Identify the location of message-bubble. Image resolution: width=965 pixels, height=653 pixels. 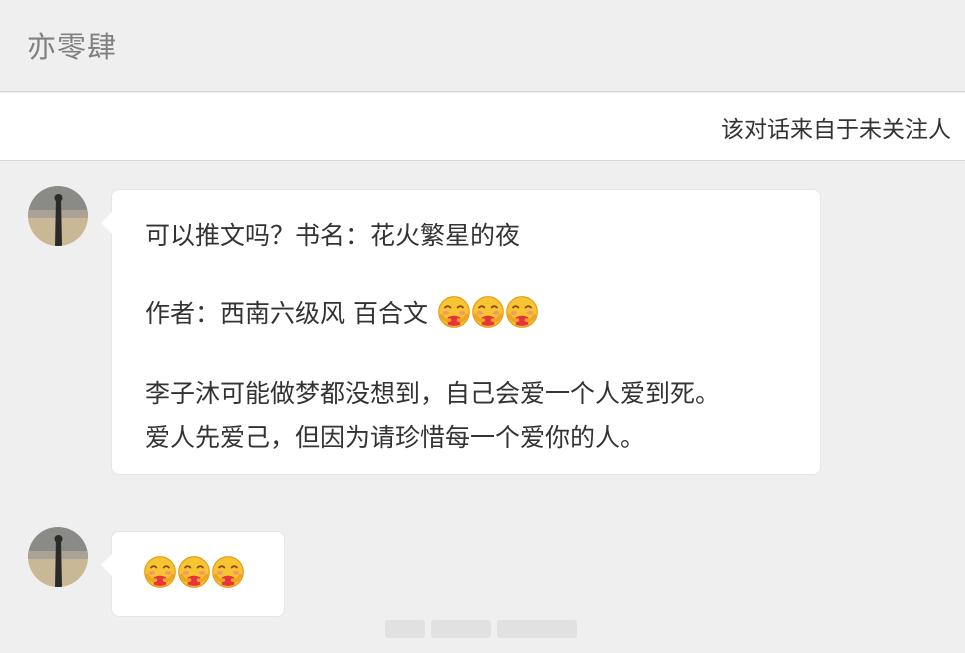
(193, 574).